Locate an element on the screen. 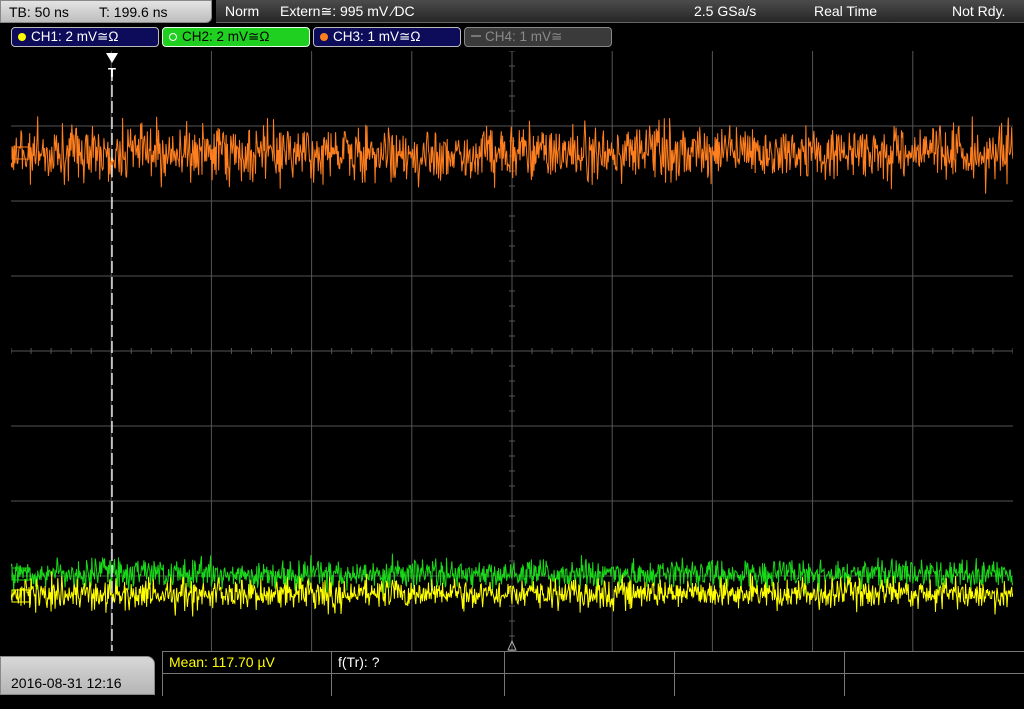  date-time-box: 2016-08-31 12:16 is located at coordinates (77, 675).